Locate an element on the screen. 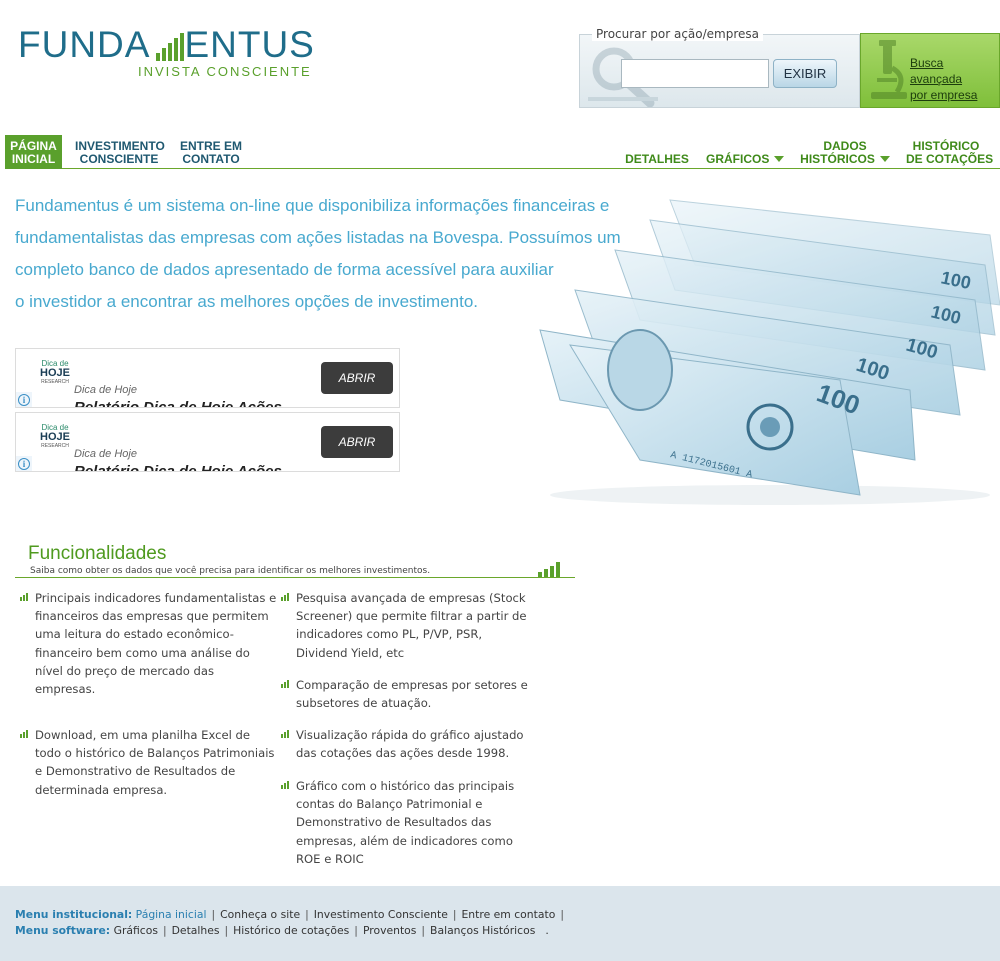 Image resolution: width=1000 pixels, height=961 pixels. nav-detalhes: DETALHES is located at coordinates (657, 159).